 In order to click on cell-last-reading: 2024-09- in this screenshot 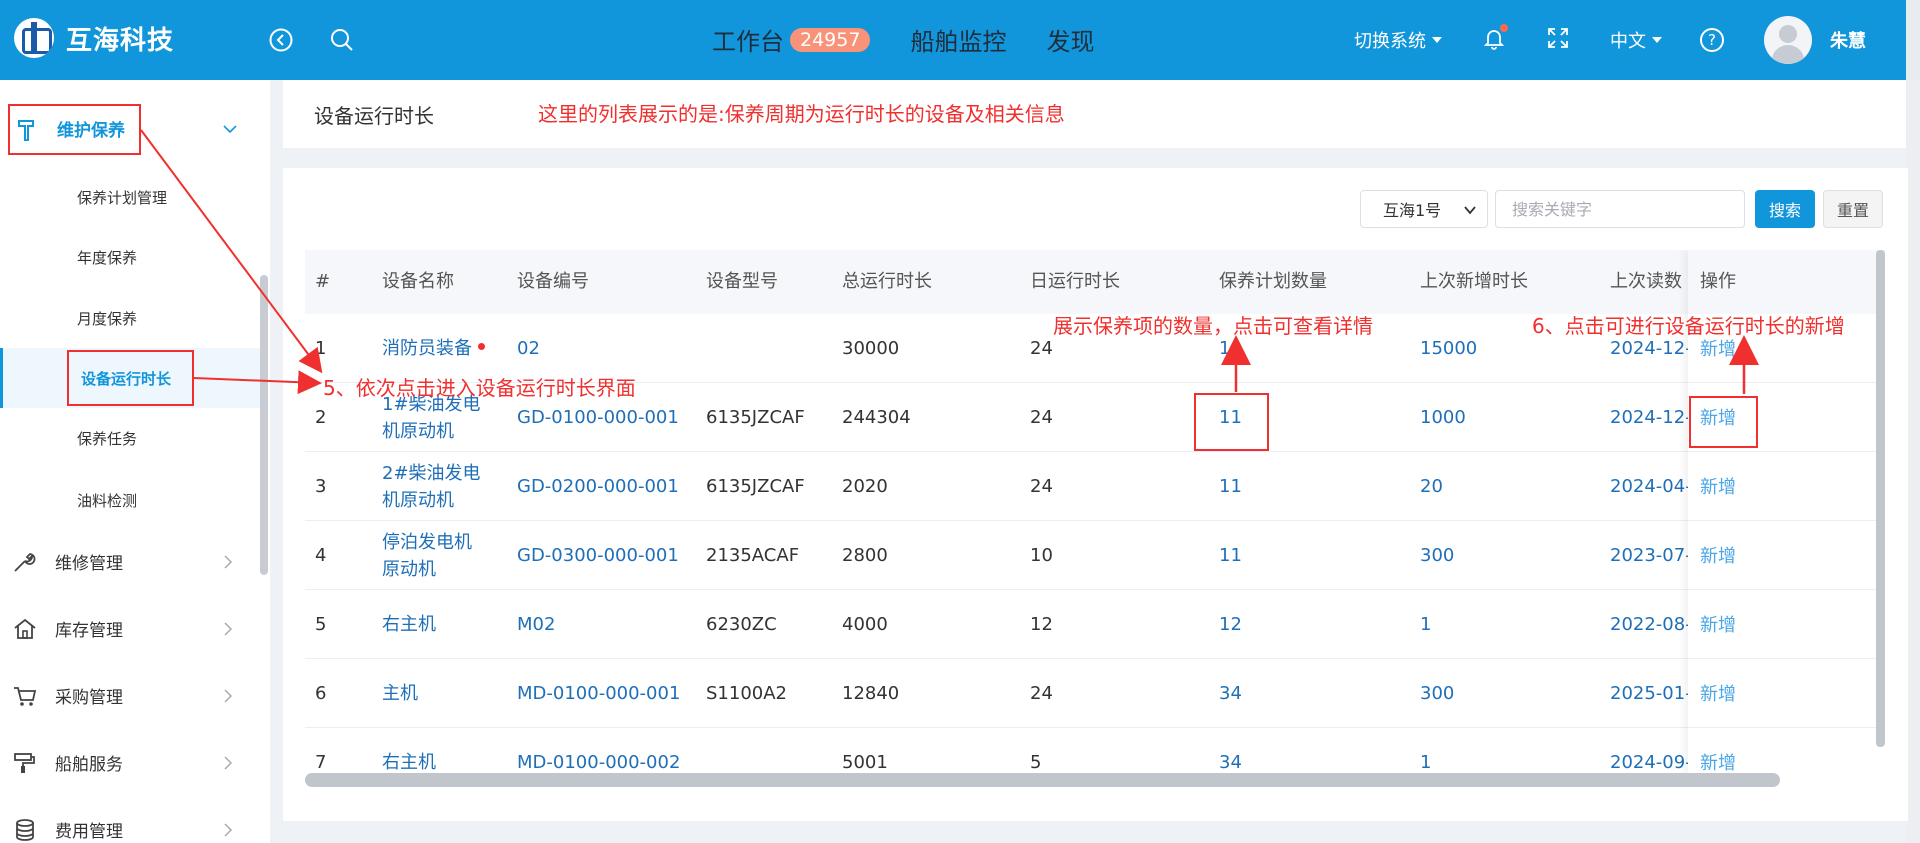, I will do `click(1651, 751)`.